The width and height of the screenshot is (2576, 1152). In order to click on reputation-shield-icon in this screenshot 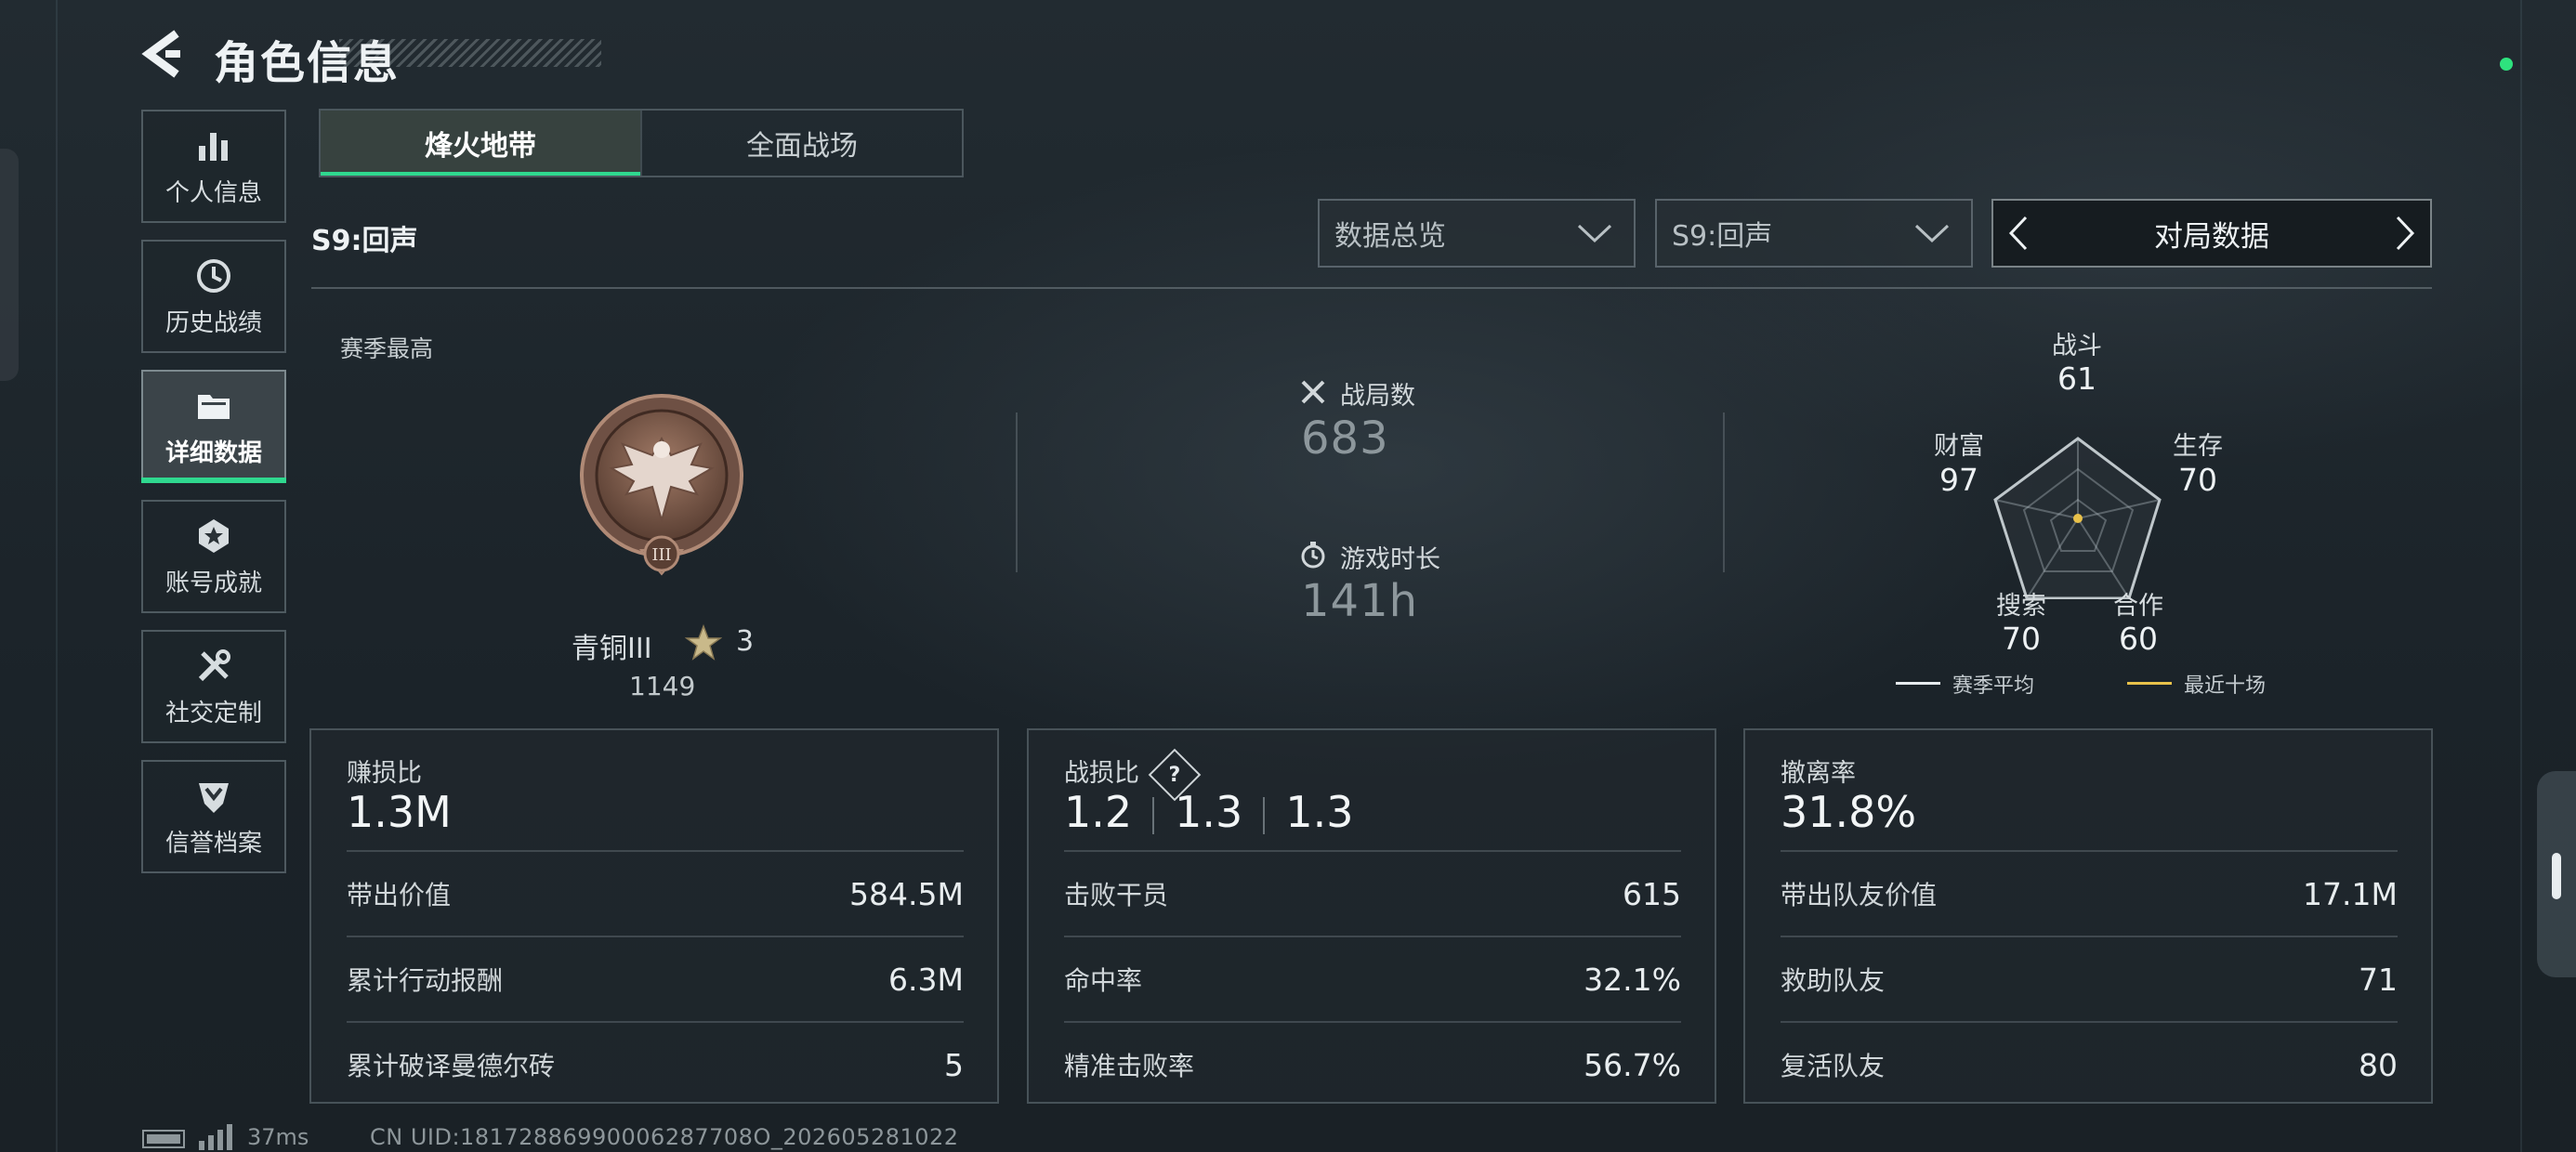, I will do `click(214, 797)`.